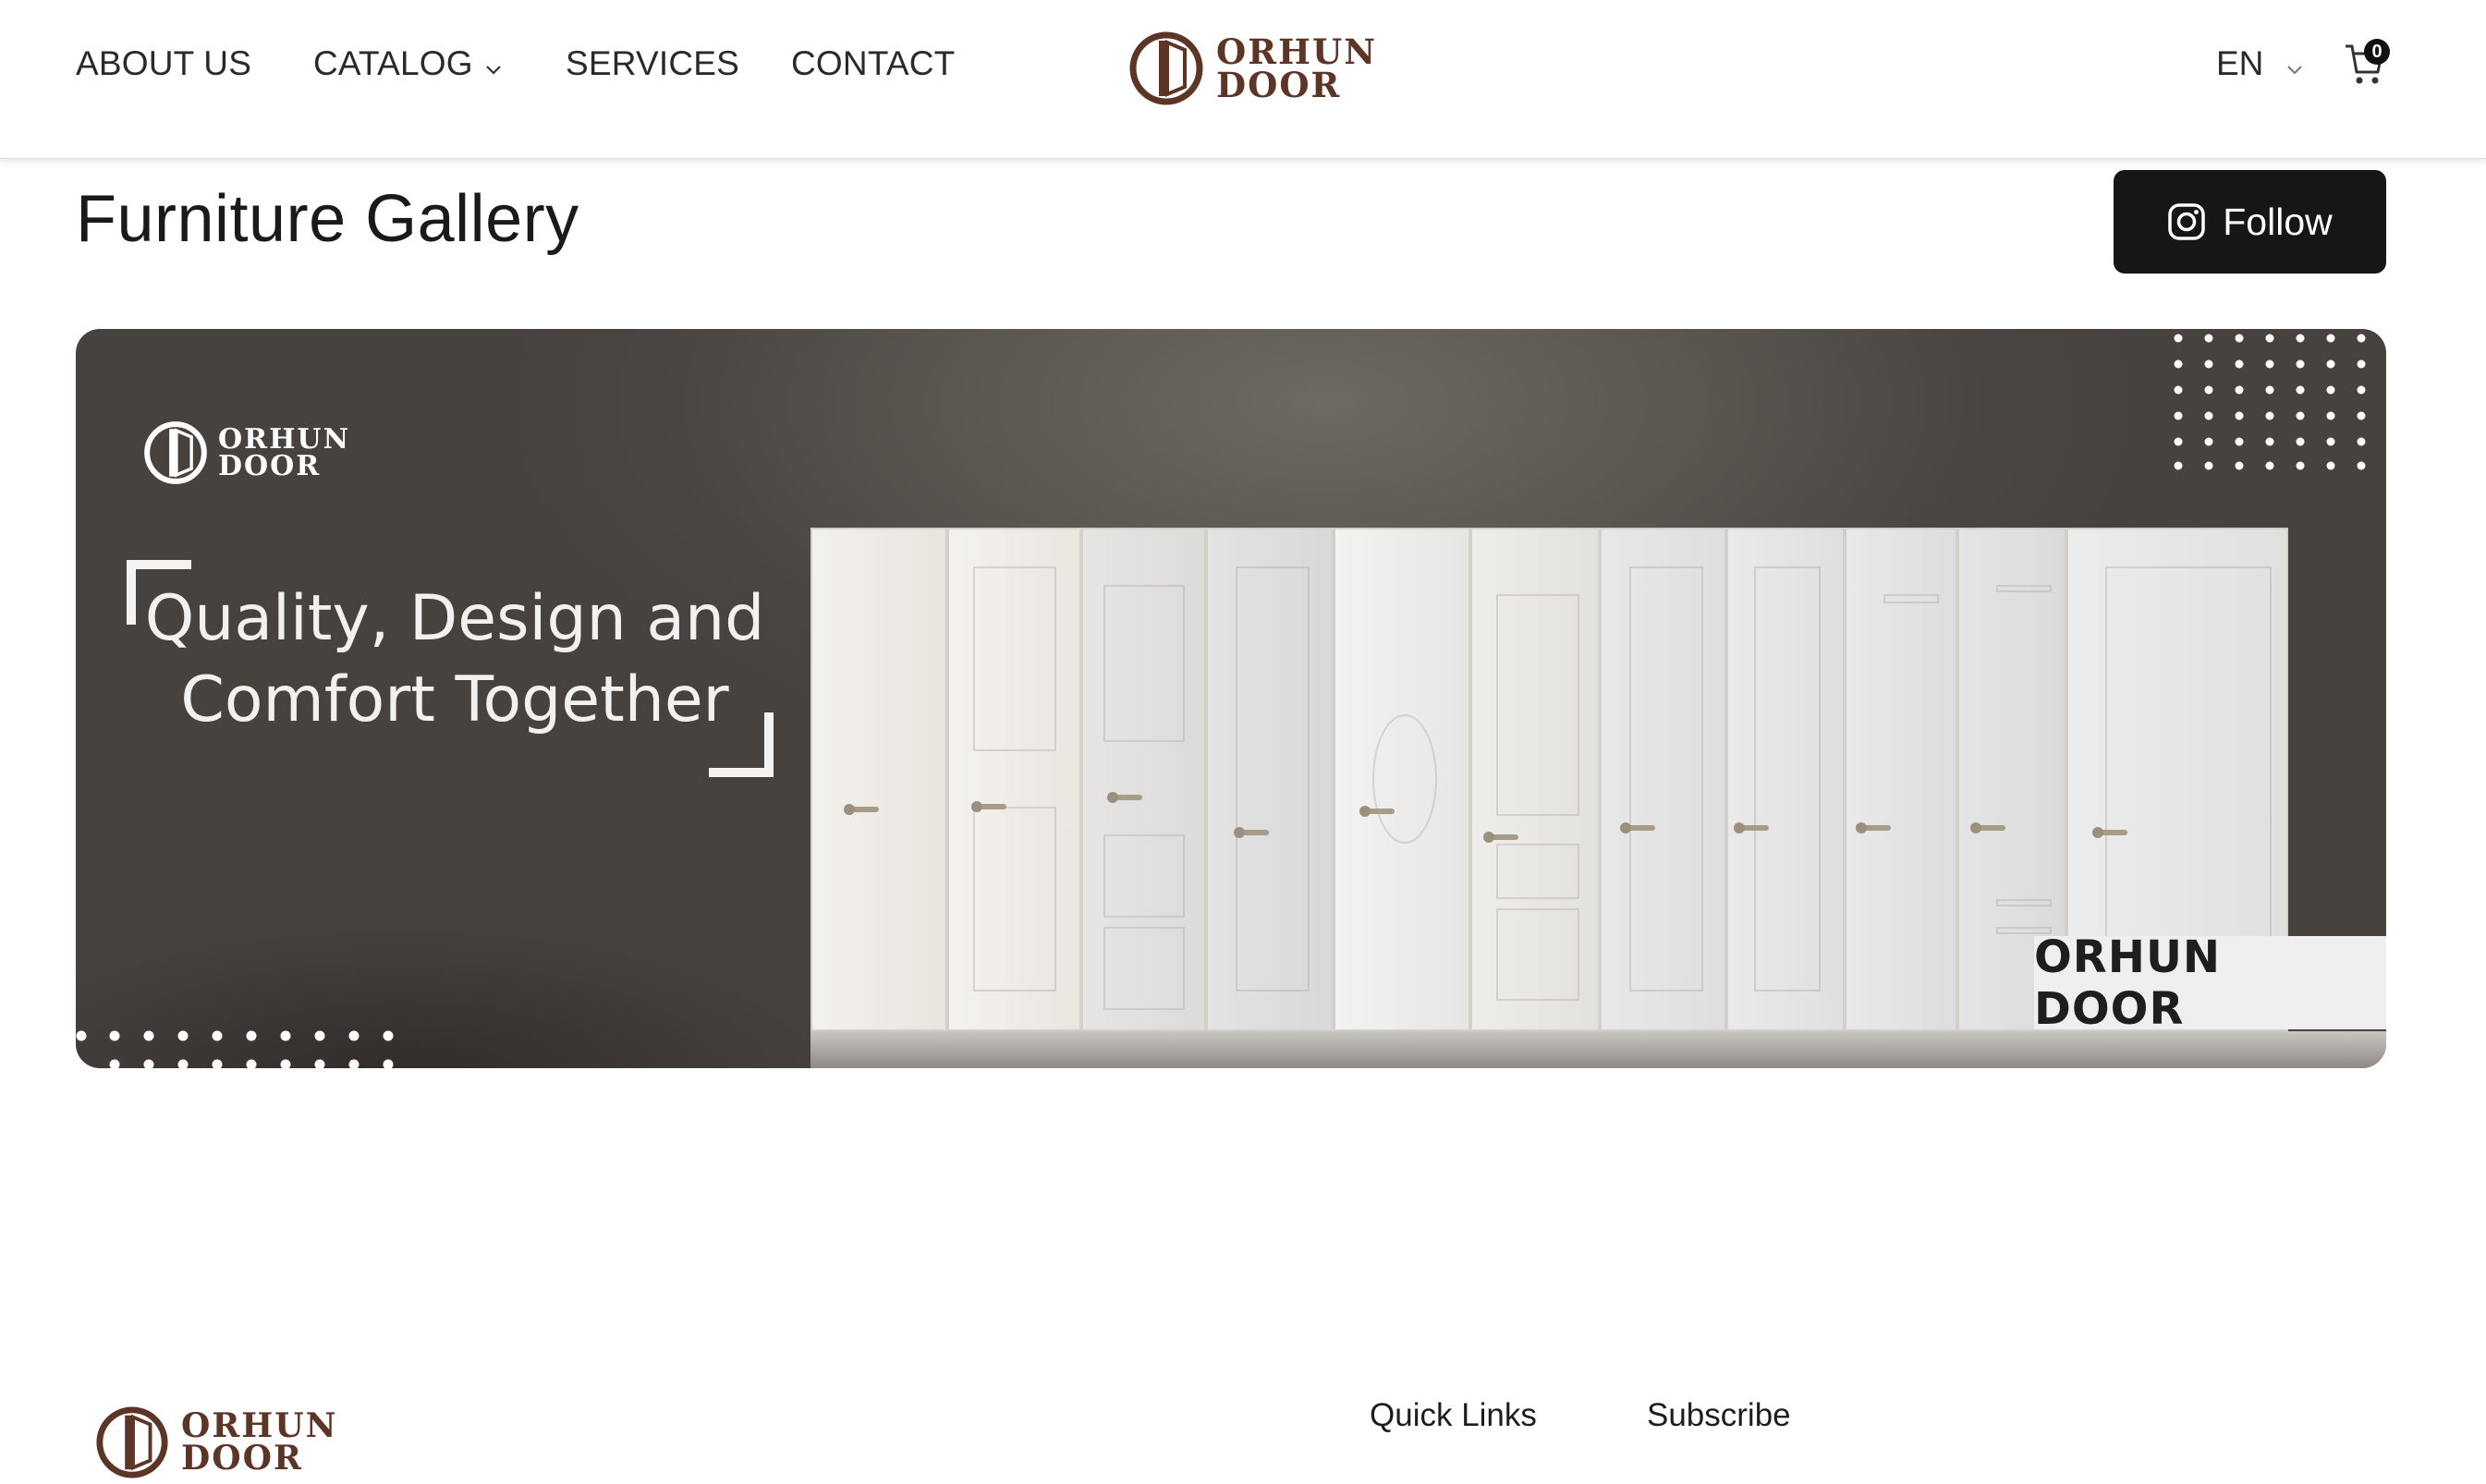 The image size is (2486, 1484). I want to click on dot-grid-top-right, so click(2270, 402).